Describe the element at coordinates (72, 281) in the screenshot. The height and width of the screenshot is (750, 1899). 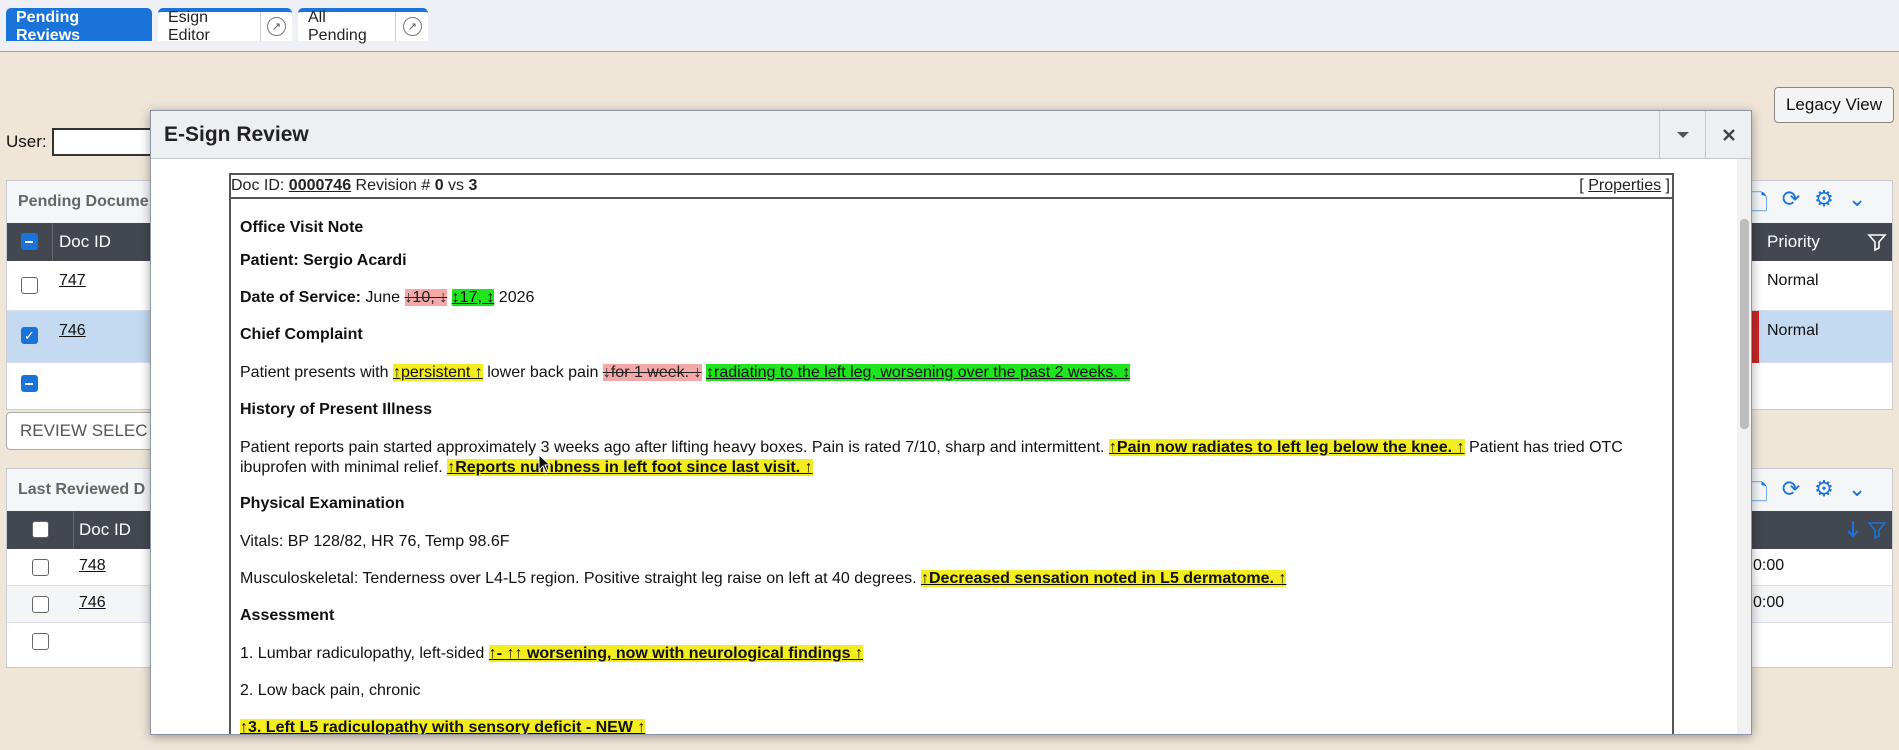
I see `doc-id-link: 747` at that location.